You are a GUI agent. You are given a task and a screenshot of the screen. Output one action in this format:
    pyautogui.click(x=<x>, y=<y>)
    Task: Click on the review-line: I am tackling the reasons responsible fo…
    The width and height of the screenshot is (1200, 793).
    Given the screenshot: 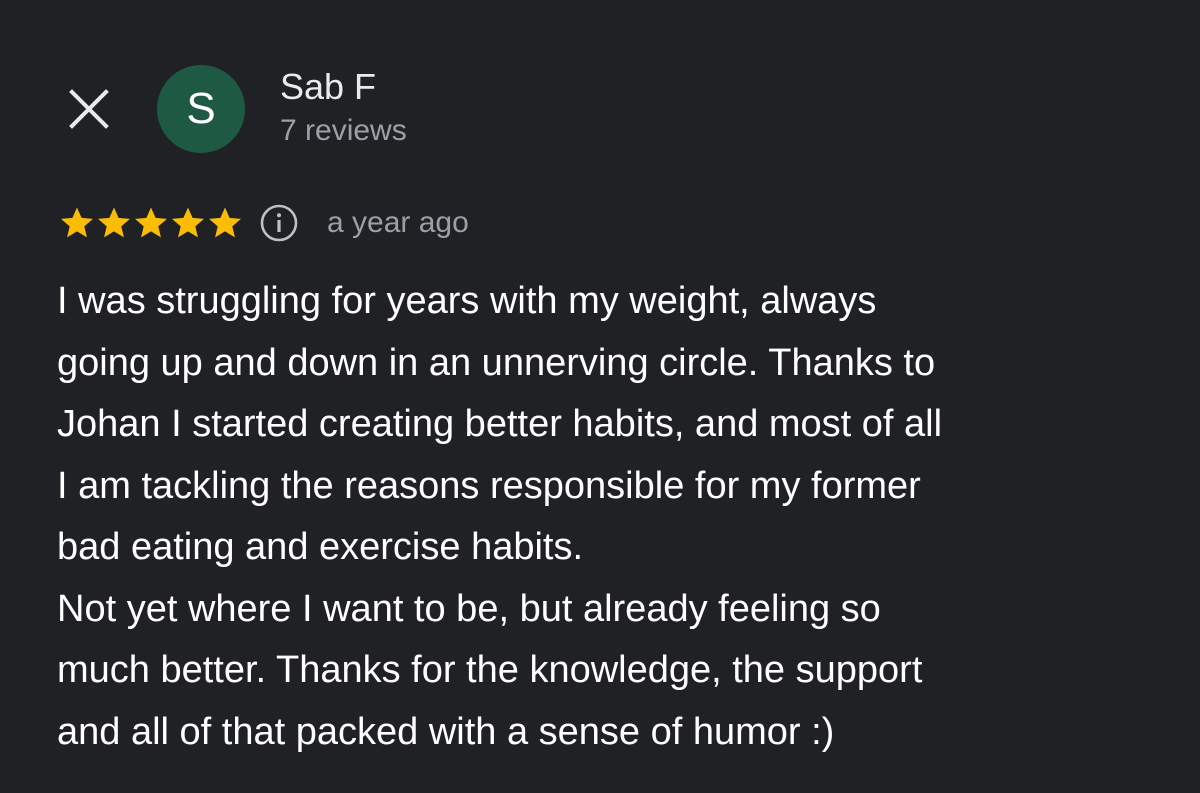 What is the action you would take?
    pyautogui.click(x=489, y=485)
    